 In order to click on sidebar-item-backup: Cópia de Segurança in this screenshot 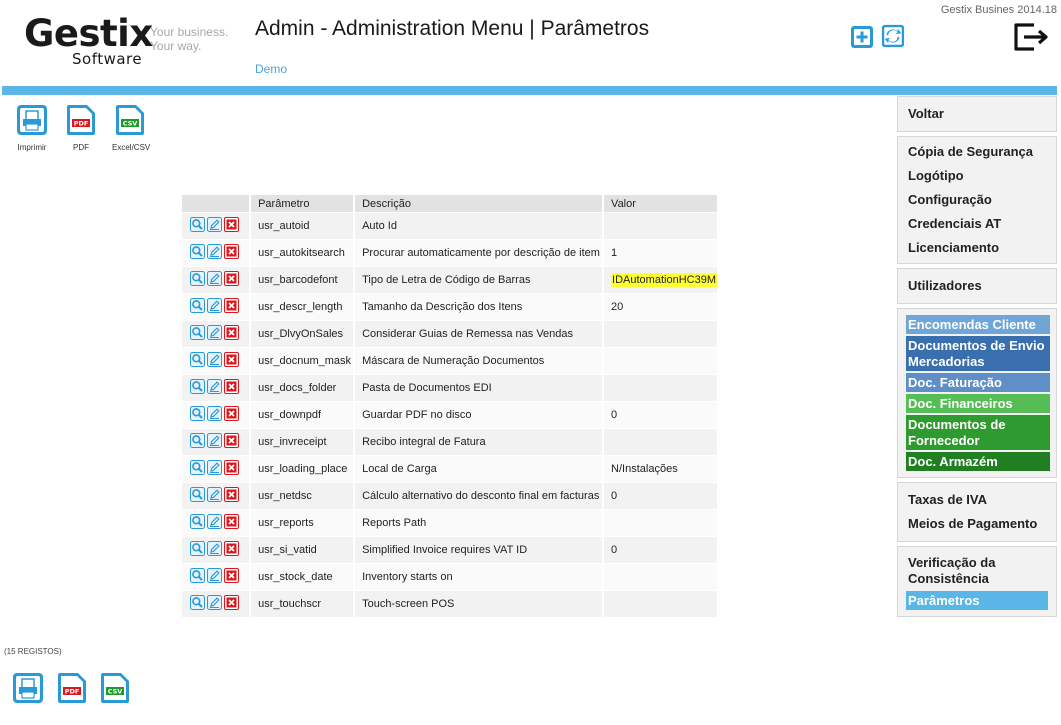, I will do `click(977, 152)`.